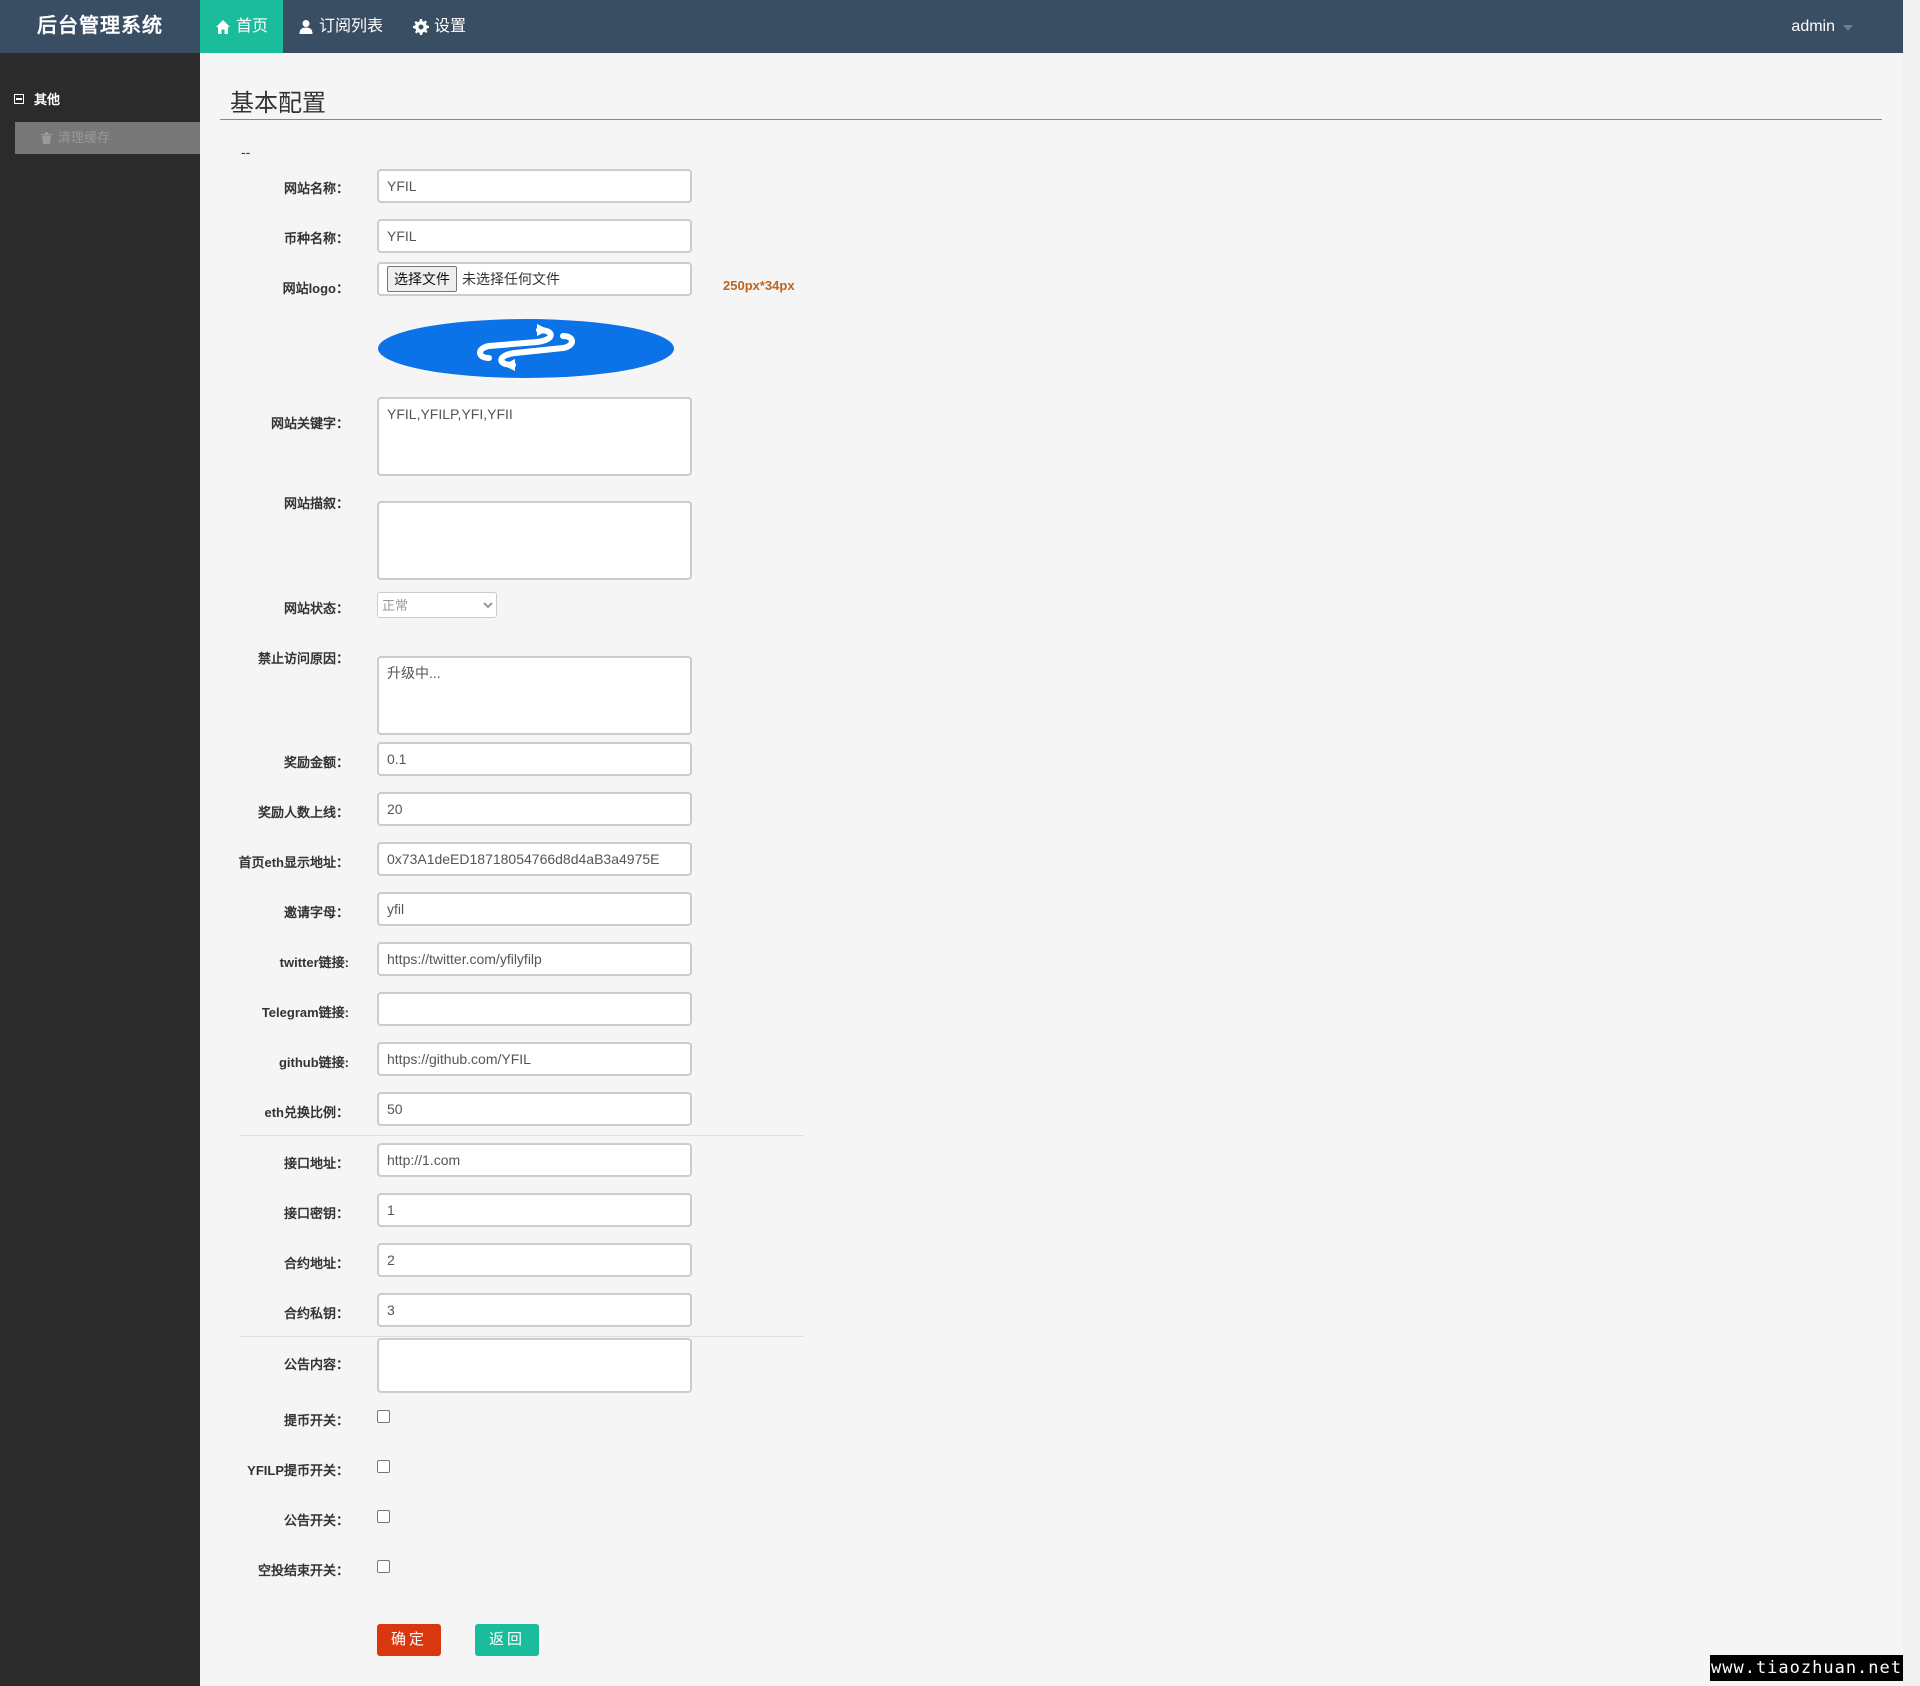 The image size is (1920, 1686). Describe the element at coordinates (534, 759) in the screenshot. I see `reward-amount-input: 0.1` at that location.